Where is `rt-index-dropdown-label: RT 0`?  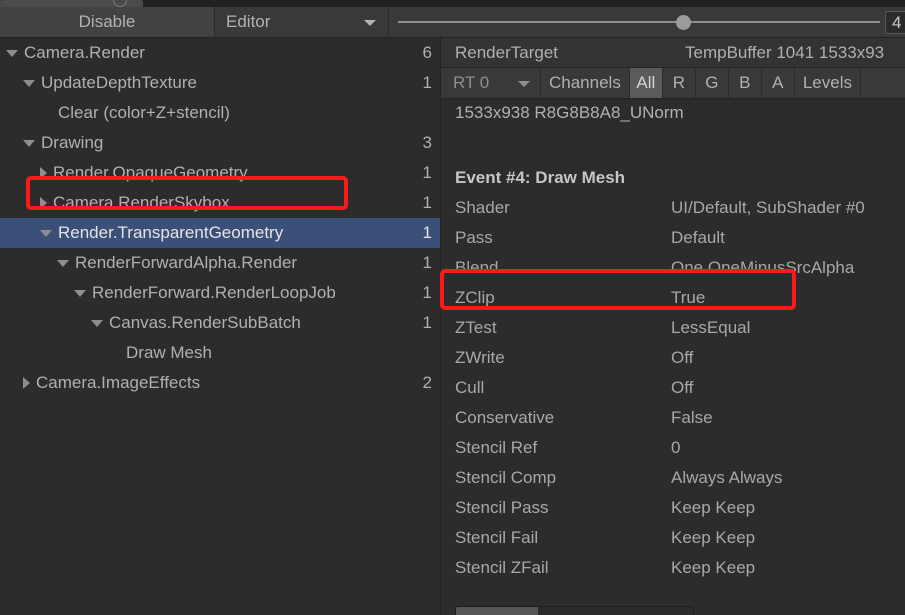 rt-index-dropdown-label: RT 0 is located at coordinates (471, 82).